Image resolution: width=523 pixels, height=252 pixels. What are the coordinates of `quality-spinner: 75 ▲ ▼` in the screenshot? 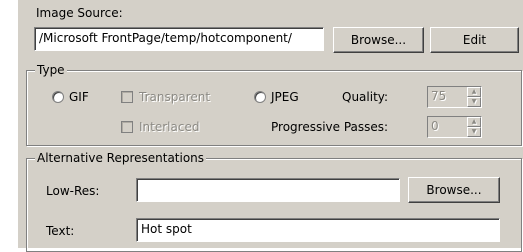 It's located at (454, 97).